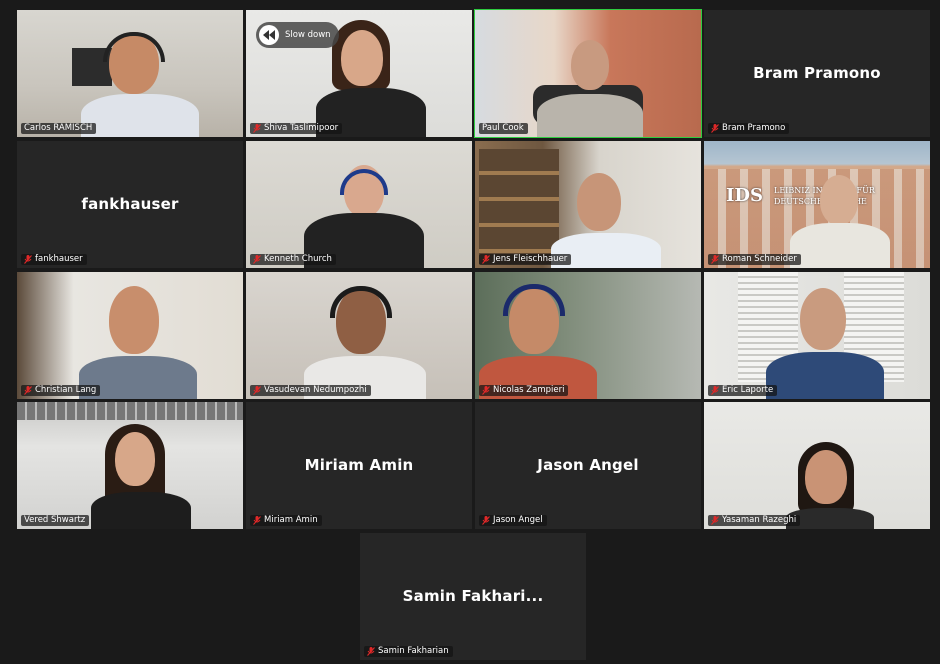  I want to click on participant-display-name: Jason Angel, so click(588, 464).